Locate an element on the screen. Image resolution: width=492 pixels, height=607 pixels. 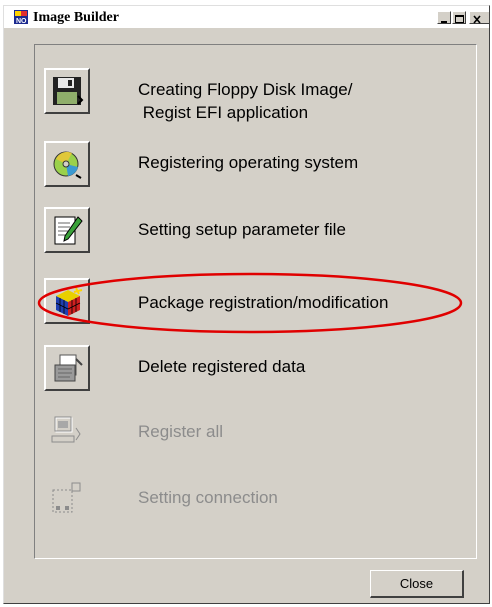
setting-connection-button is located at coordinates (67, 499).